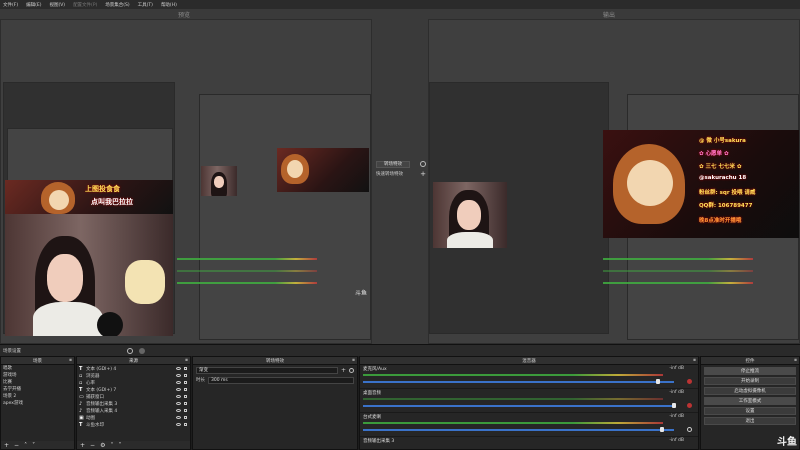 The image size is (800, 450). Describe the element at coordinates (81, 368) in the screenshot. I see `text-source-icon: T` at that location.